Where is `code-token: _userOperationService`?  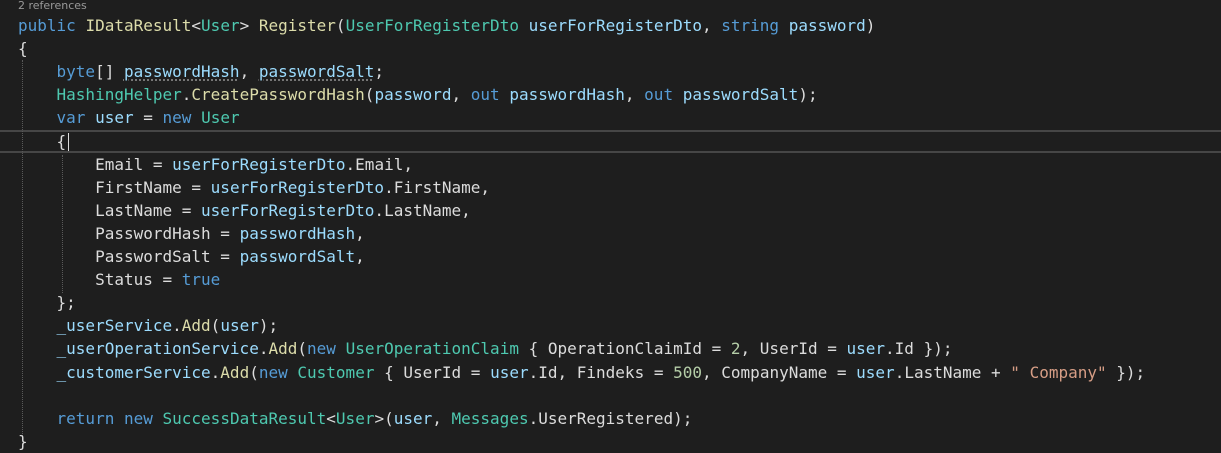
code-token: _userOperationService is located at coordinates (157, 349).